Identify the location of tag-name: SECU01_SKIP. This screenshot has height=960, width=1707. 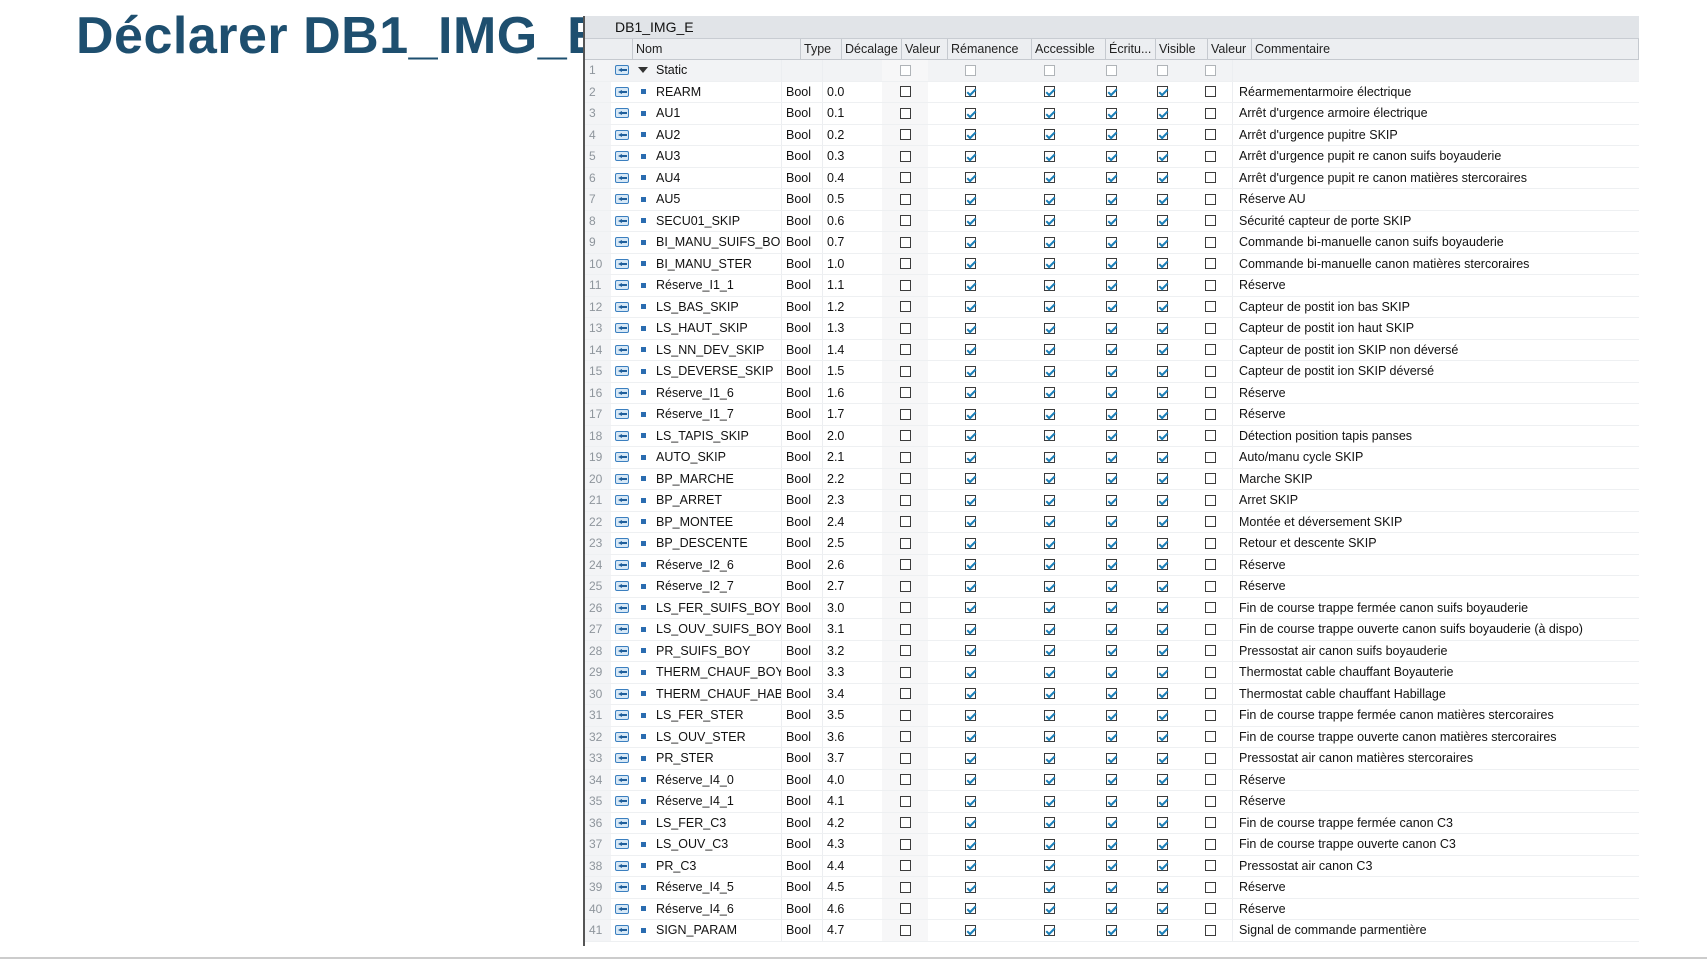
(717, 221).